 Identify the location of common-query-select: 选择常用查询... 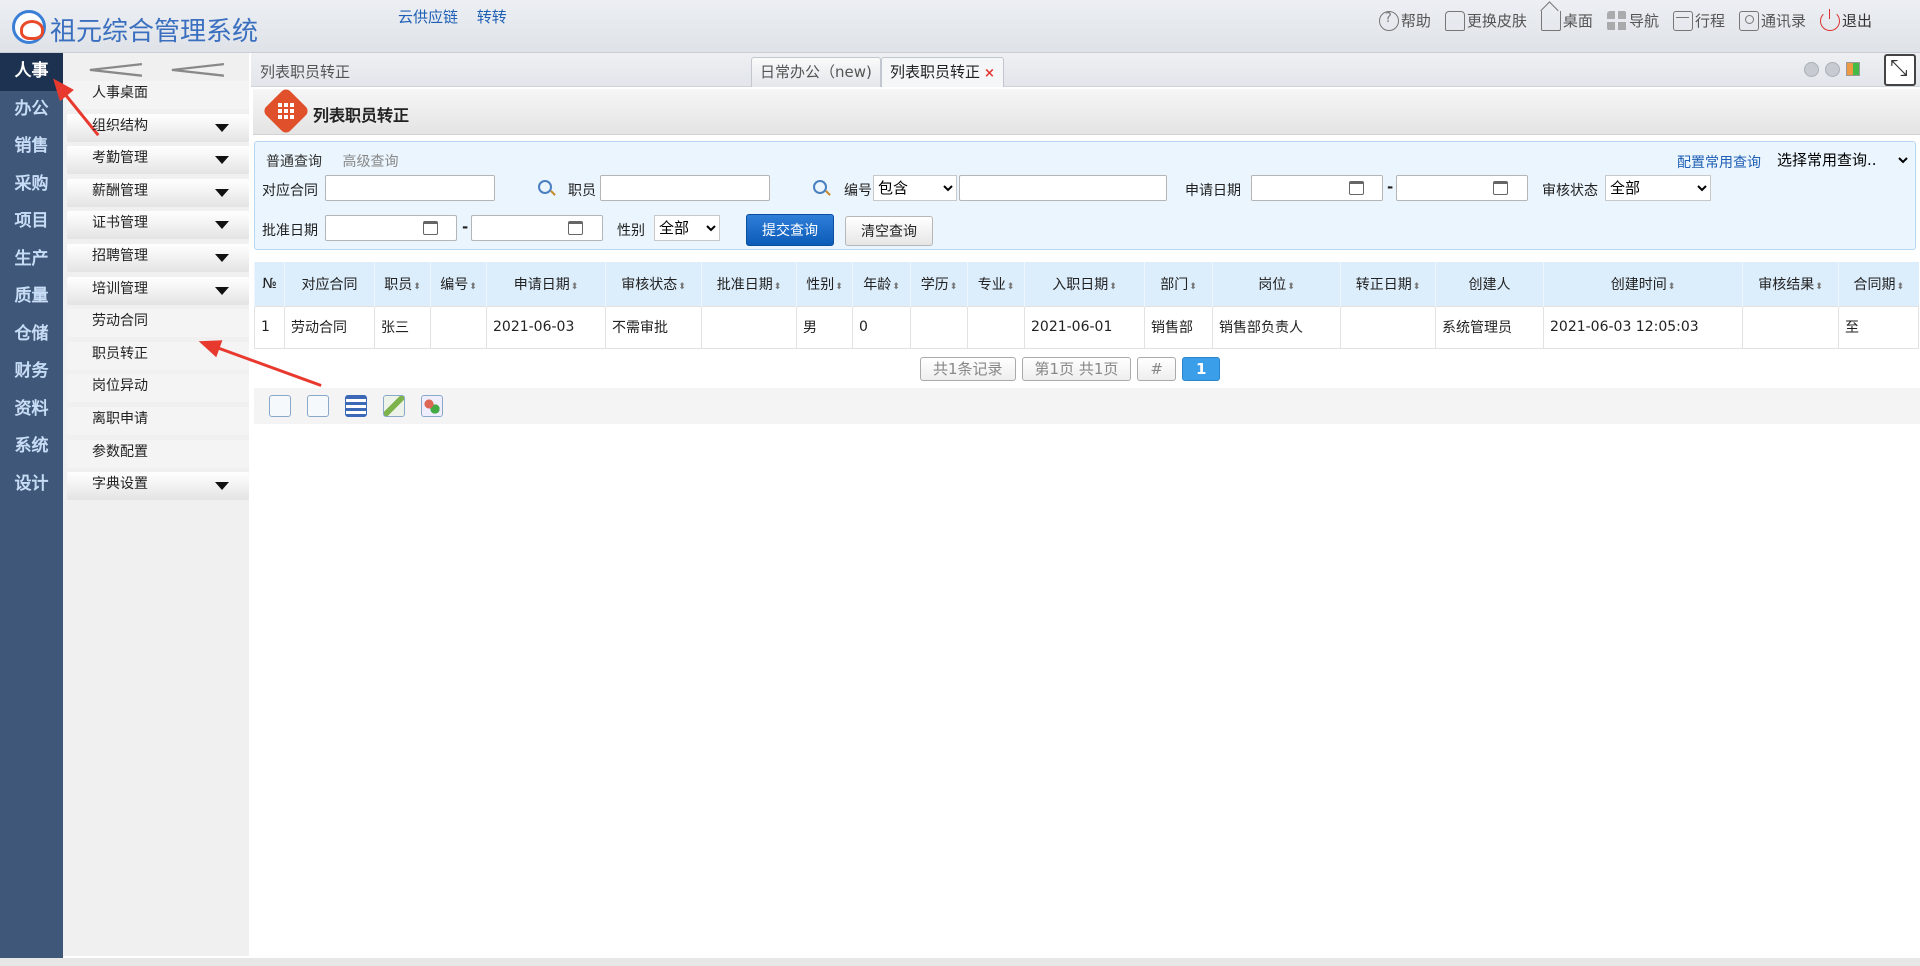
(1842, 160).